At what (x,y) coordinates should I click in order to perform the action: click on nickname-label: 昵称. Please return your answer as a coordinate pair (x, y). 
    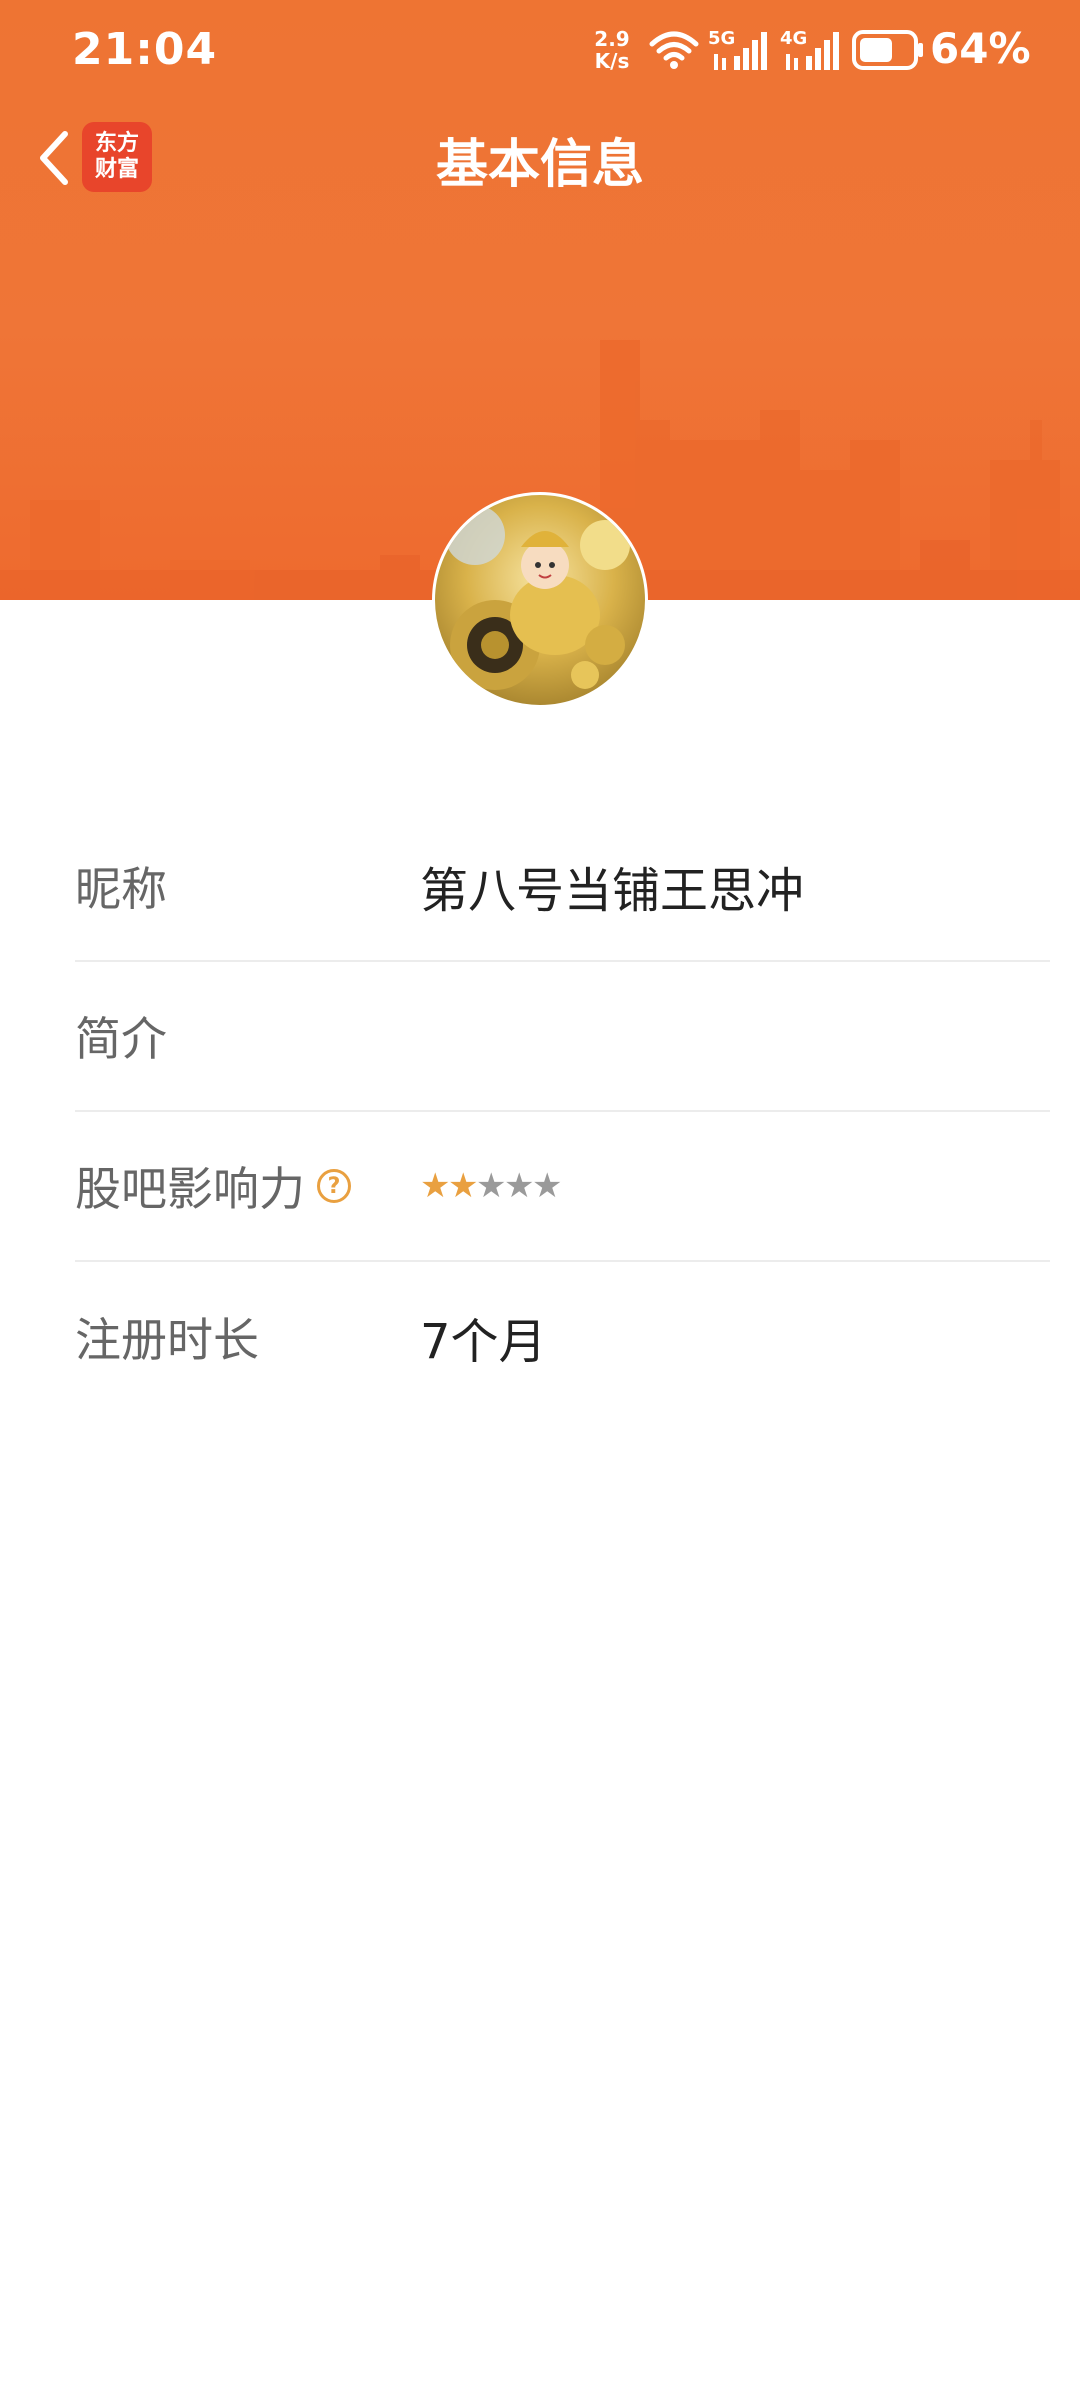
    Looking at the image, I should click on (121, 889).